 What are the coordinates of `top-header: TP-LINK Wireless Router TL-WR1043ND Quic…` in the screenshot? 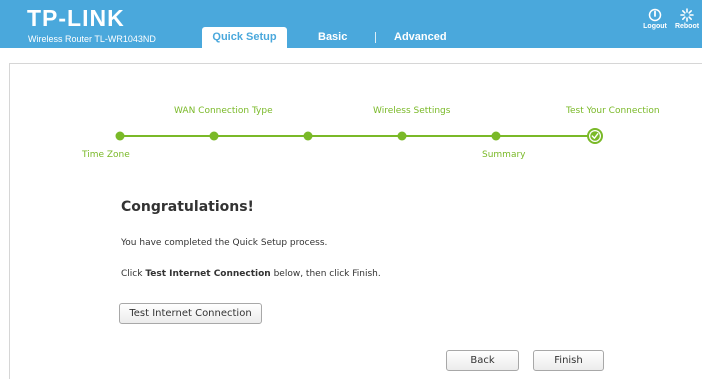 It's located at (351, 24).